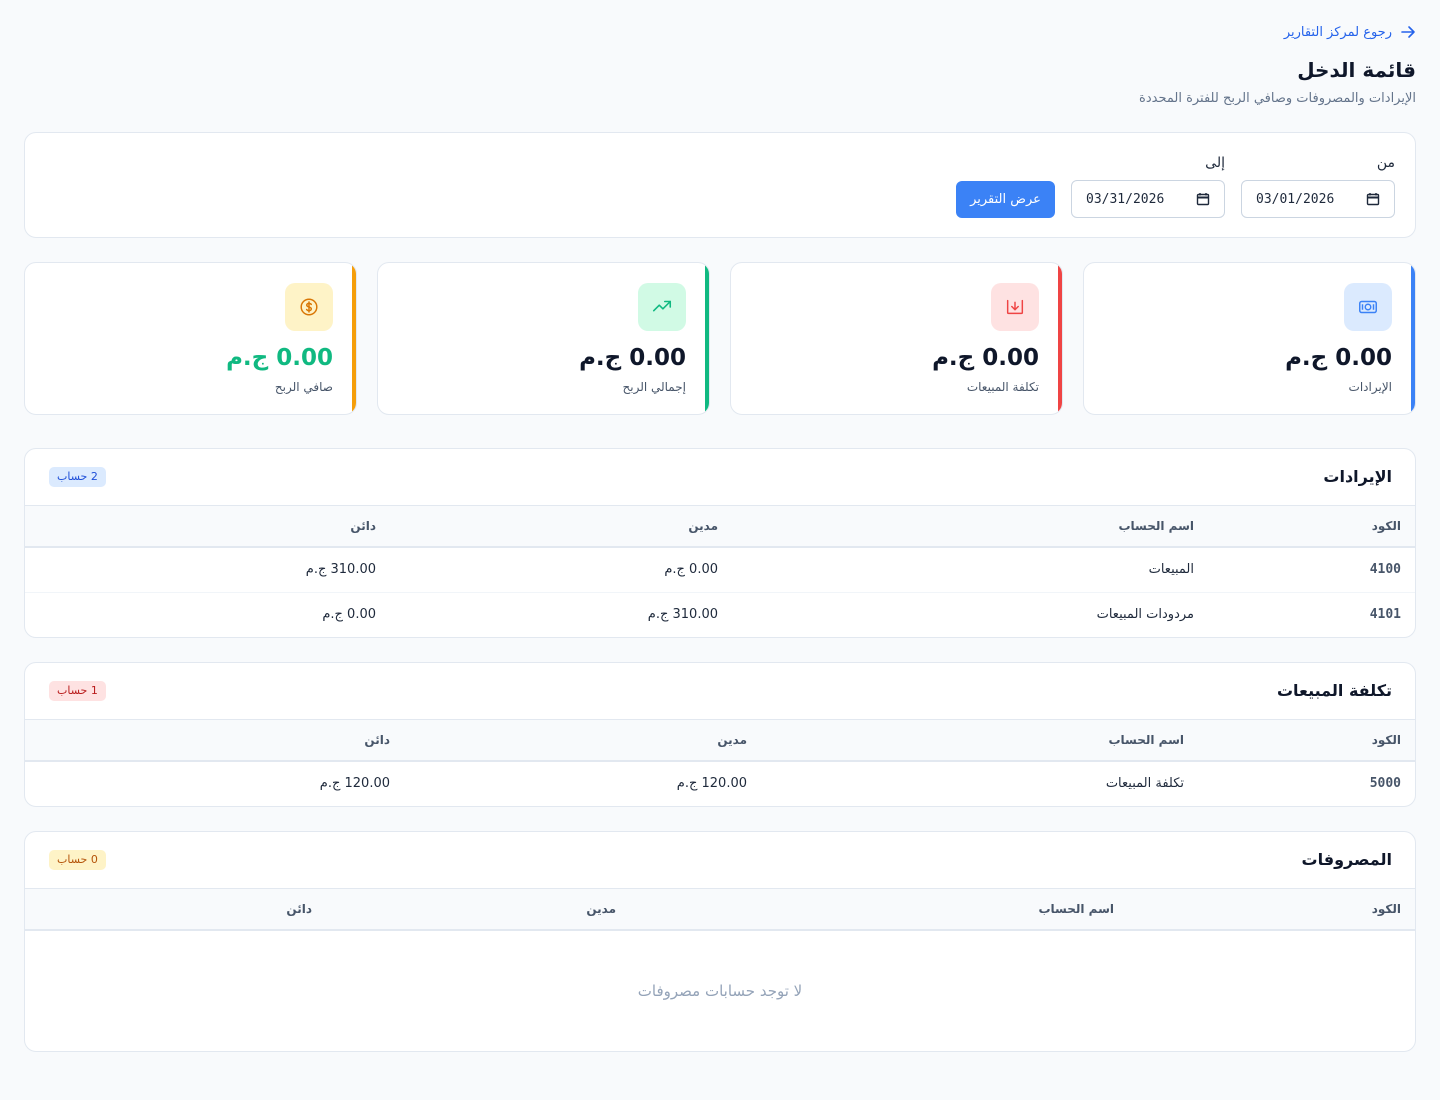  What do you see at coordinates (720, 691) in the screenshot?
I see `section-header: تكلفة المبيعات 1 حساب` at bounding box center [720, 691].